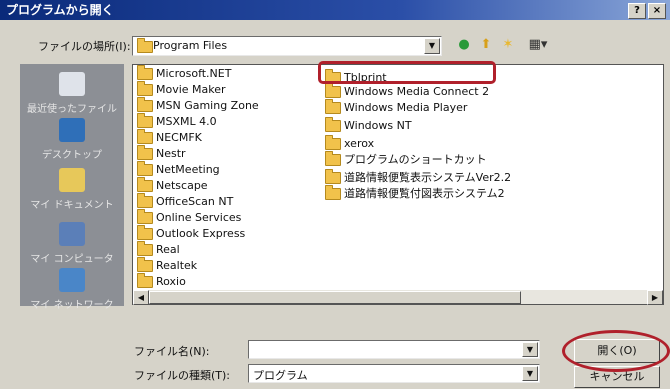 This screenshot has width=670, height=389. Describe the element at coordinates (655, 297) in the screenshot. I see `scroll-right-icon: ▶` at that location.